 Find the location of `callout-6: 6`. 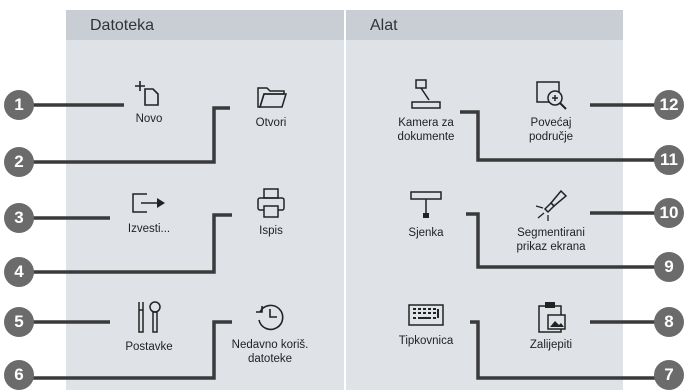

callout-6: 6 is located at coordinates (19, 375).